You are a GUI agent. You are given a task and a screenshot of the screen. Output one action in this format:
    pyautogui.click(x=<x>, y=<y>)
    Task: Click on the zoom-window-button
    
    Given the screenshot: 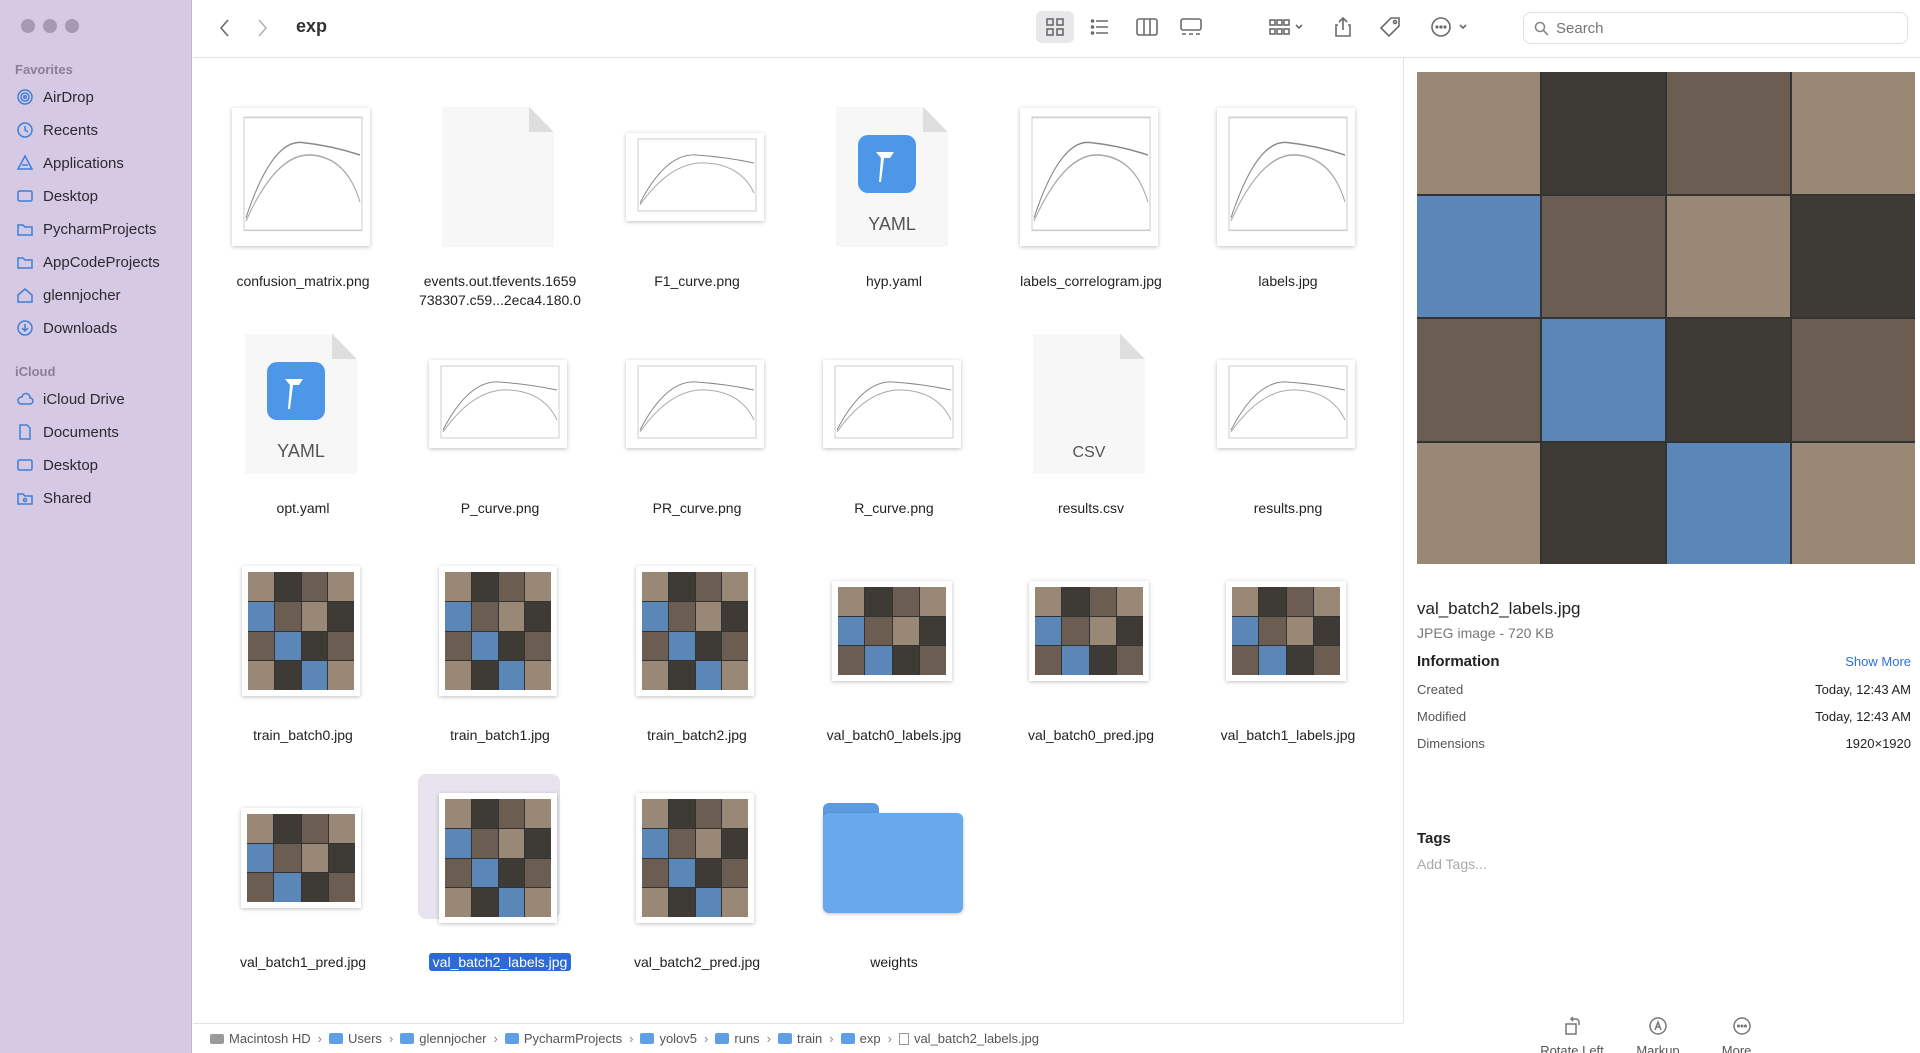 What is the action you would take?
    pyautogui.click(x=72, y=26)
    